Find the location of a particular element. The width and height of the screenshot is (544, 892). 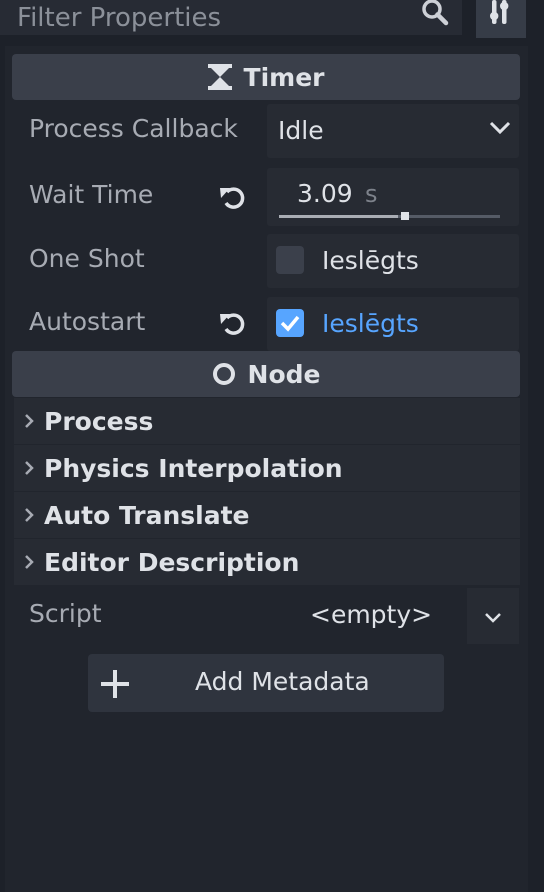

add-metadata-button: Add Metadata is located at coordinates (266, 683).